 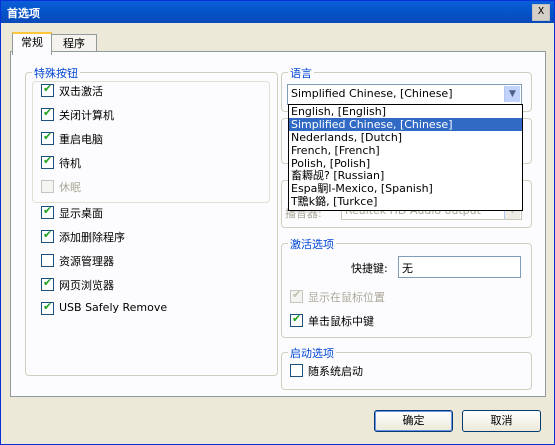 I want to click on checkbox-label: 休眠, so click(x=70, y=187).